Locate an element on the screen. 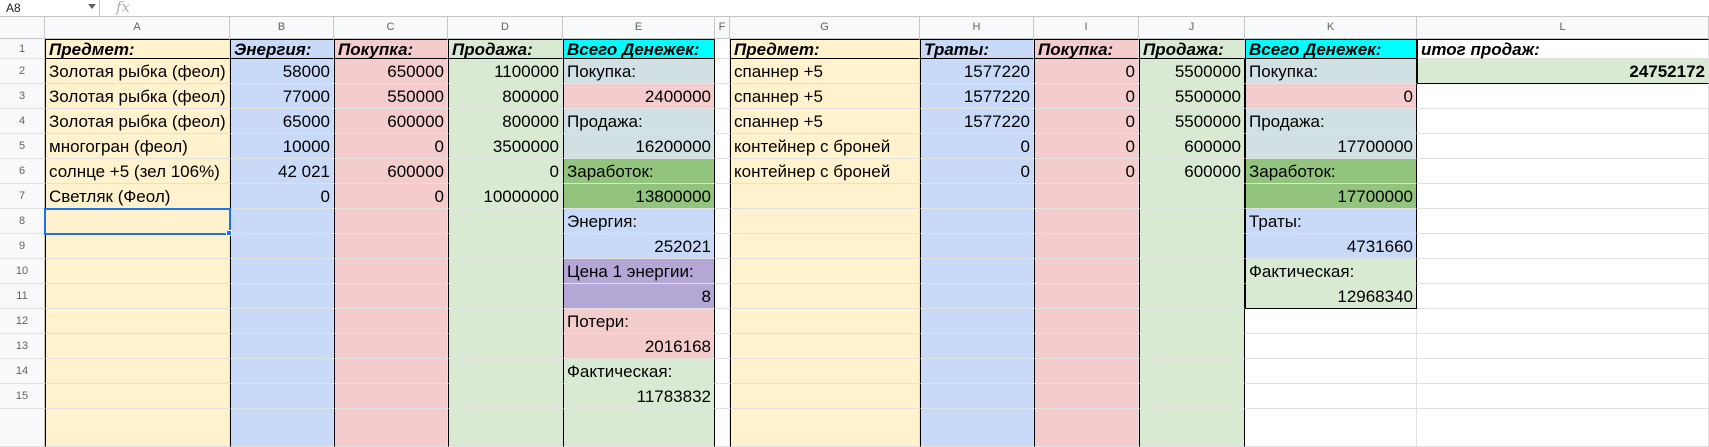 This screenshot has width=1709, height=447. cell-sell: 1100000 is located at coordinates (505, 71).